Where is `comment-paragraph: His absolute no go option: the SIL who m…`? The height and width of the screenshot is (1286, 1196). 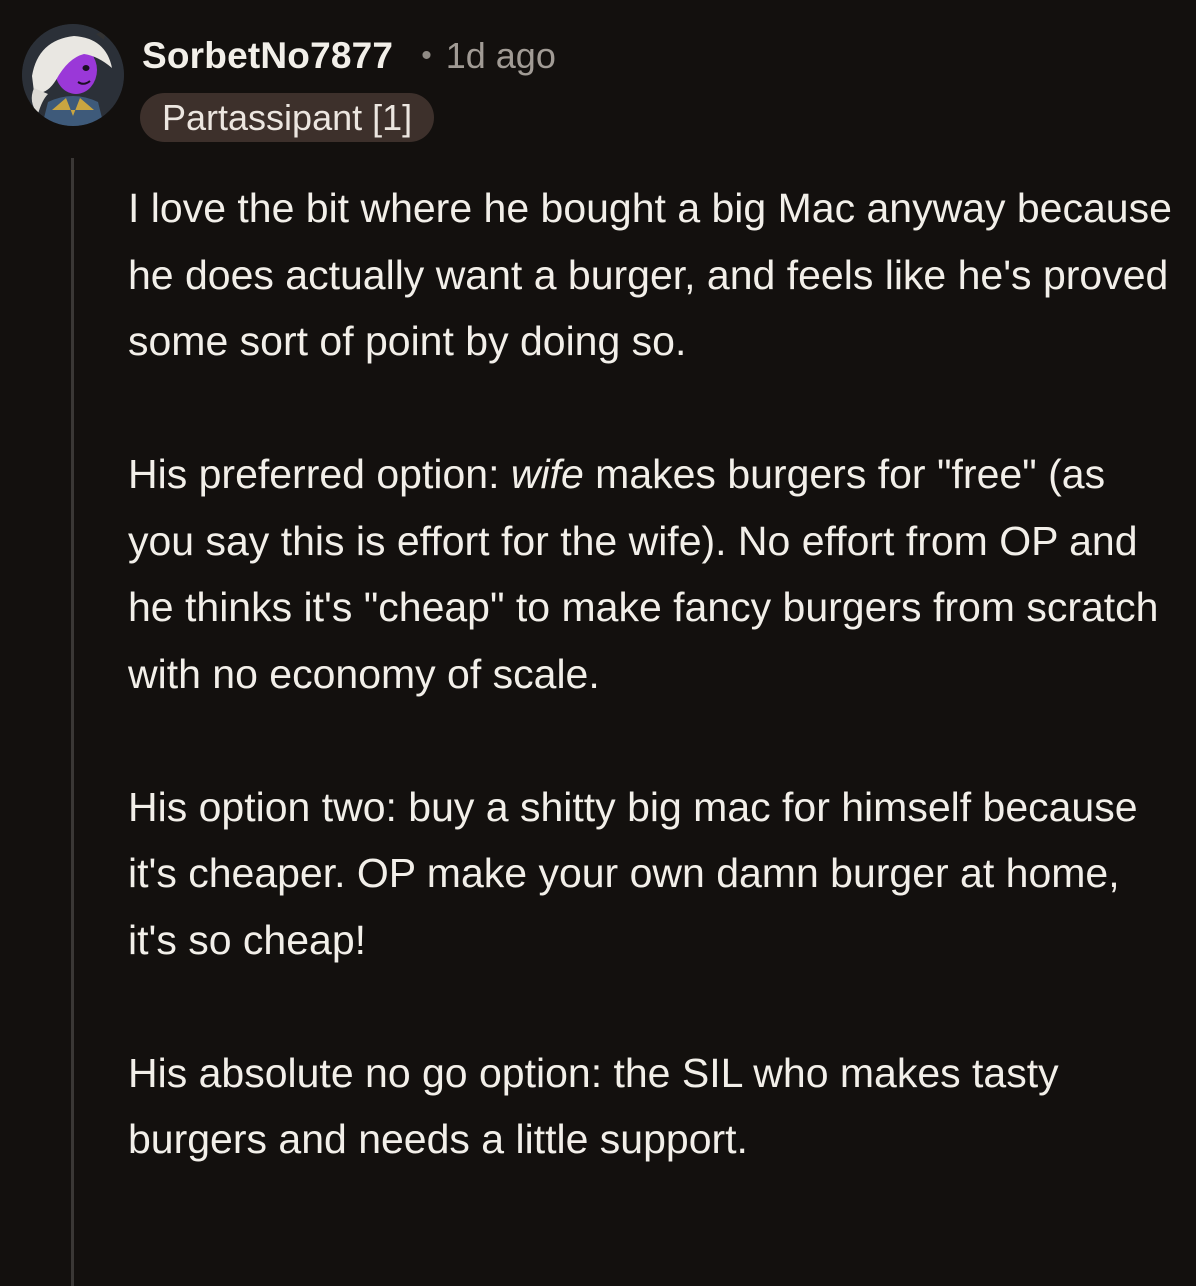
comment-paragraph: His absolute no go option: the SIL who m… is located at coordinates (593, 1106).